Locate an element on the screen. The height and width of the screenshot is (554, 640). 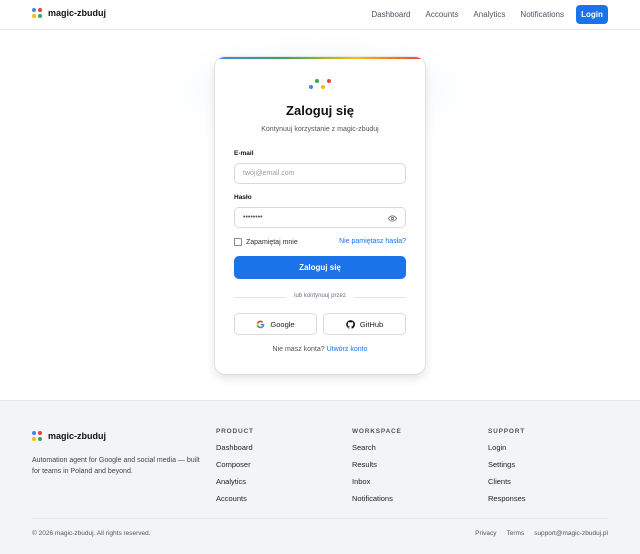
brand-name: magic-zbuduj is located at coordinates (77, 13).